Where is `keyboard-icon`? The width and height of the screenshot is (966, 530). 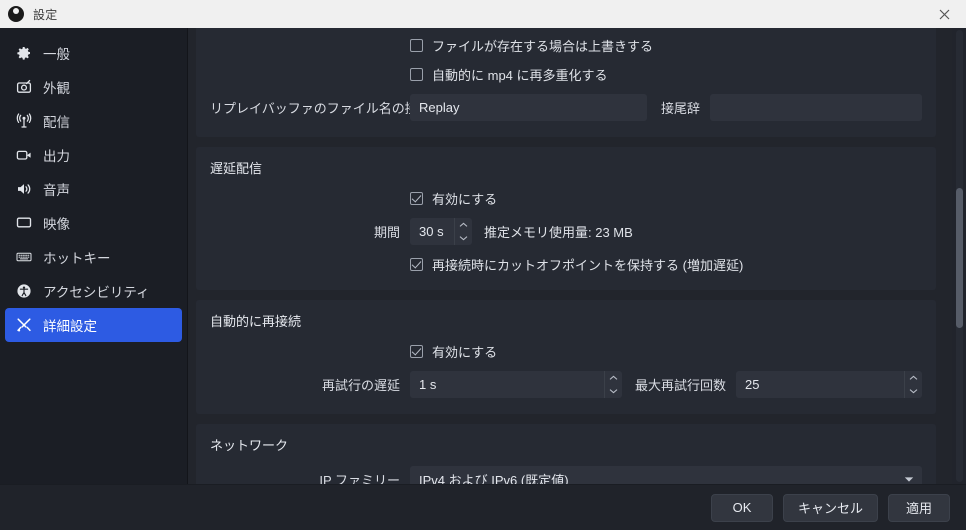
keyboard-icon is located at coordinates (24, 257).